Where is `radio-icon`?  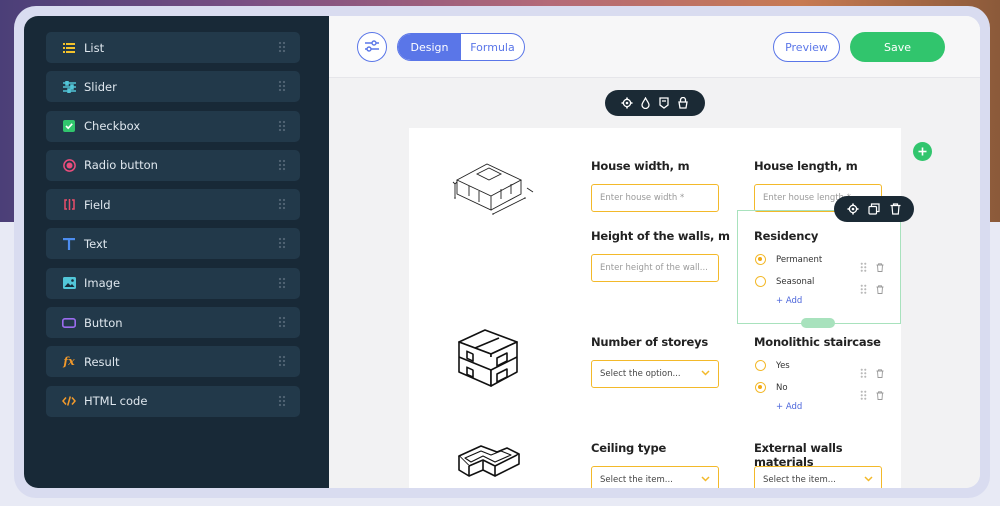 radio-icon is located at coordinates (69, 165).